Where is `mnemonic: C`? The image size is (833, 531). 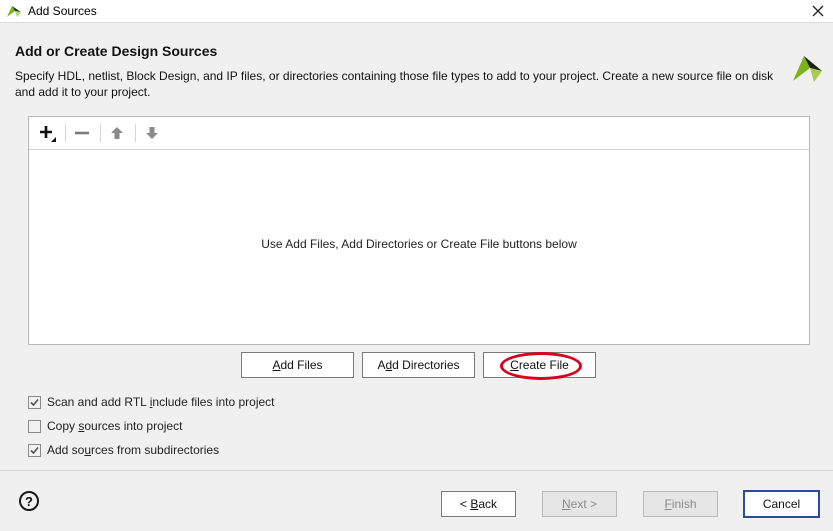
mnemonic: C is located at coordinates (514, 365).